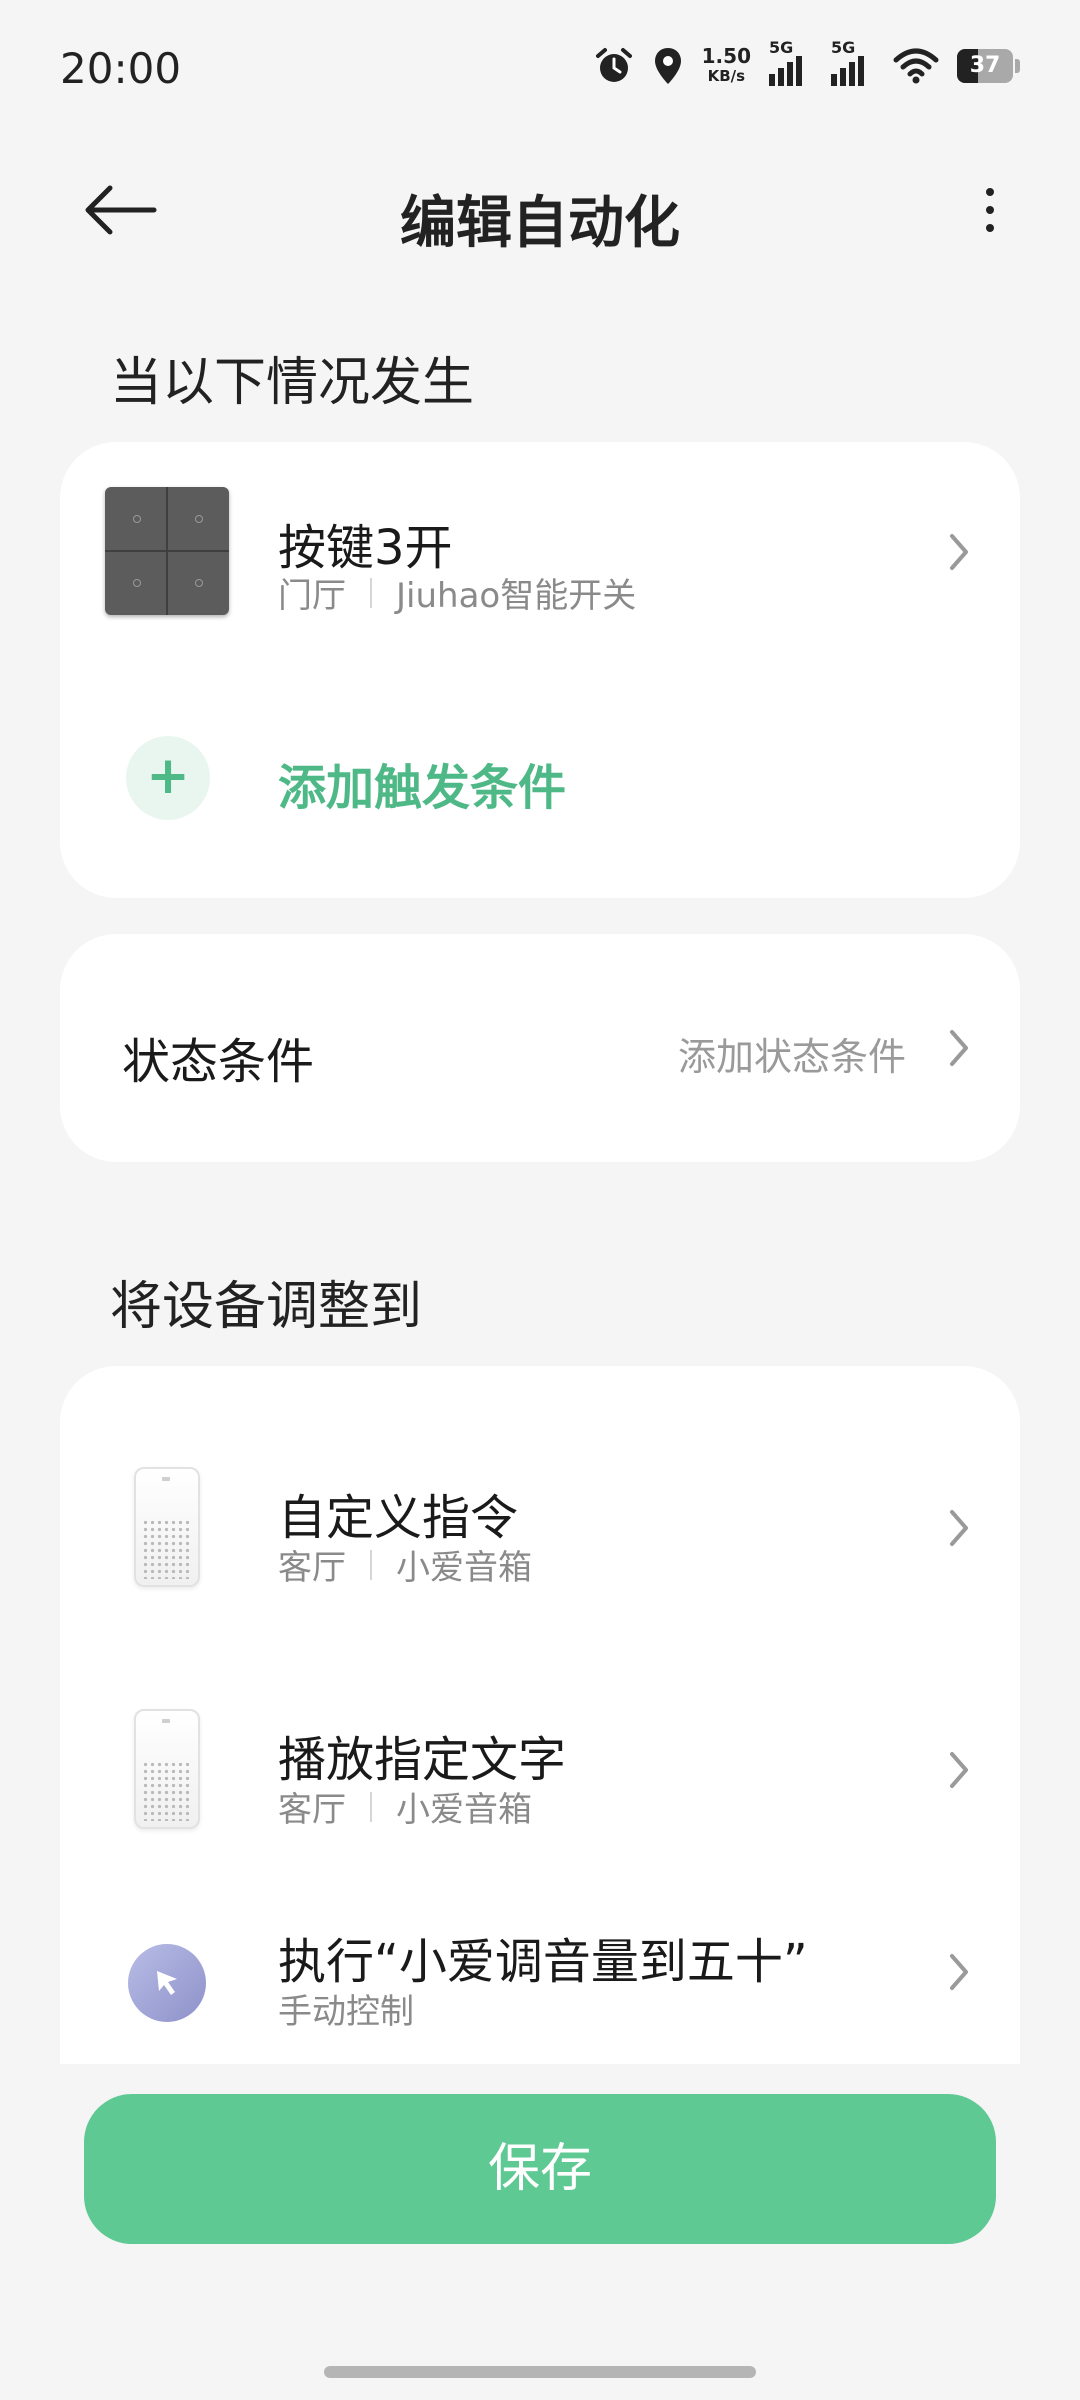  What do you see at coordinates (266, 1307) in the screenshot?
I see `action-section-title: 将设备调整到` at bounding box center [266, 1307].